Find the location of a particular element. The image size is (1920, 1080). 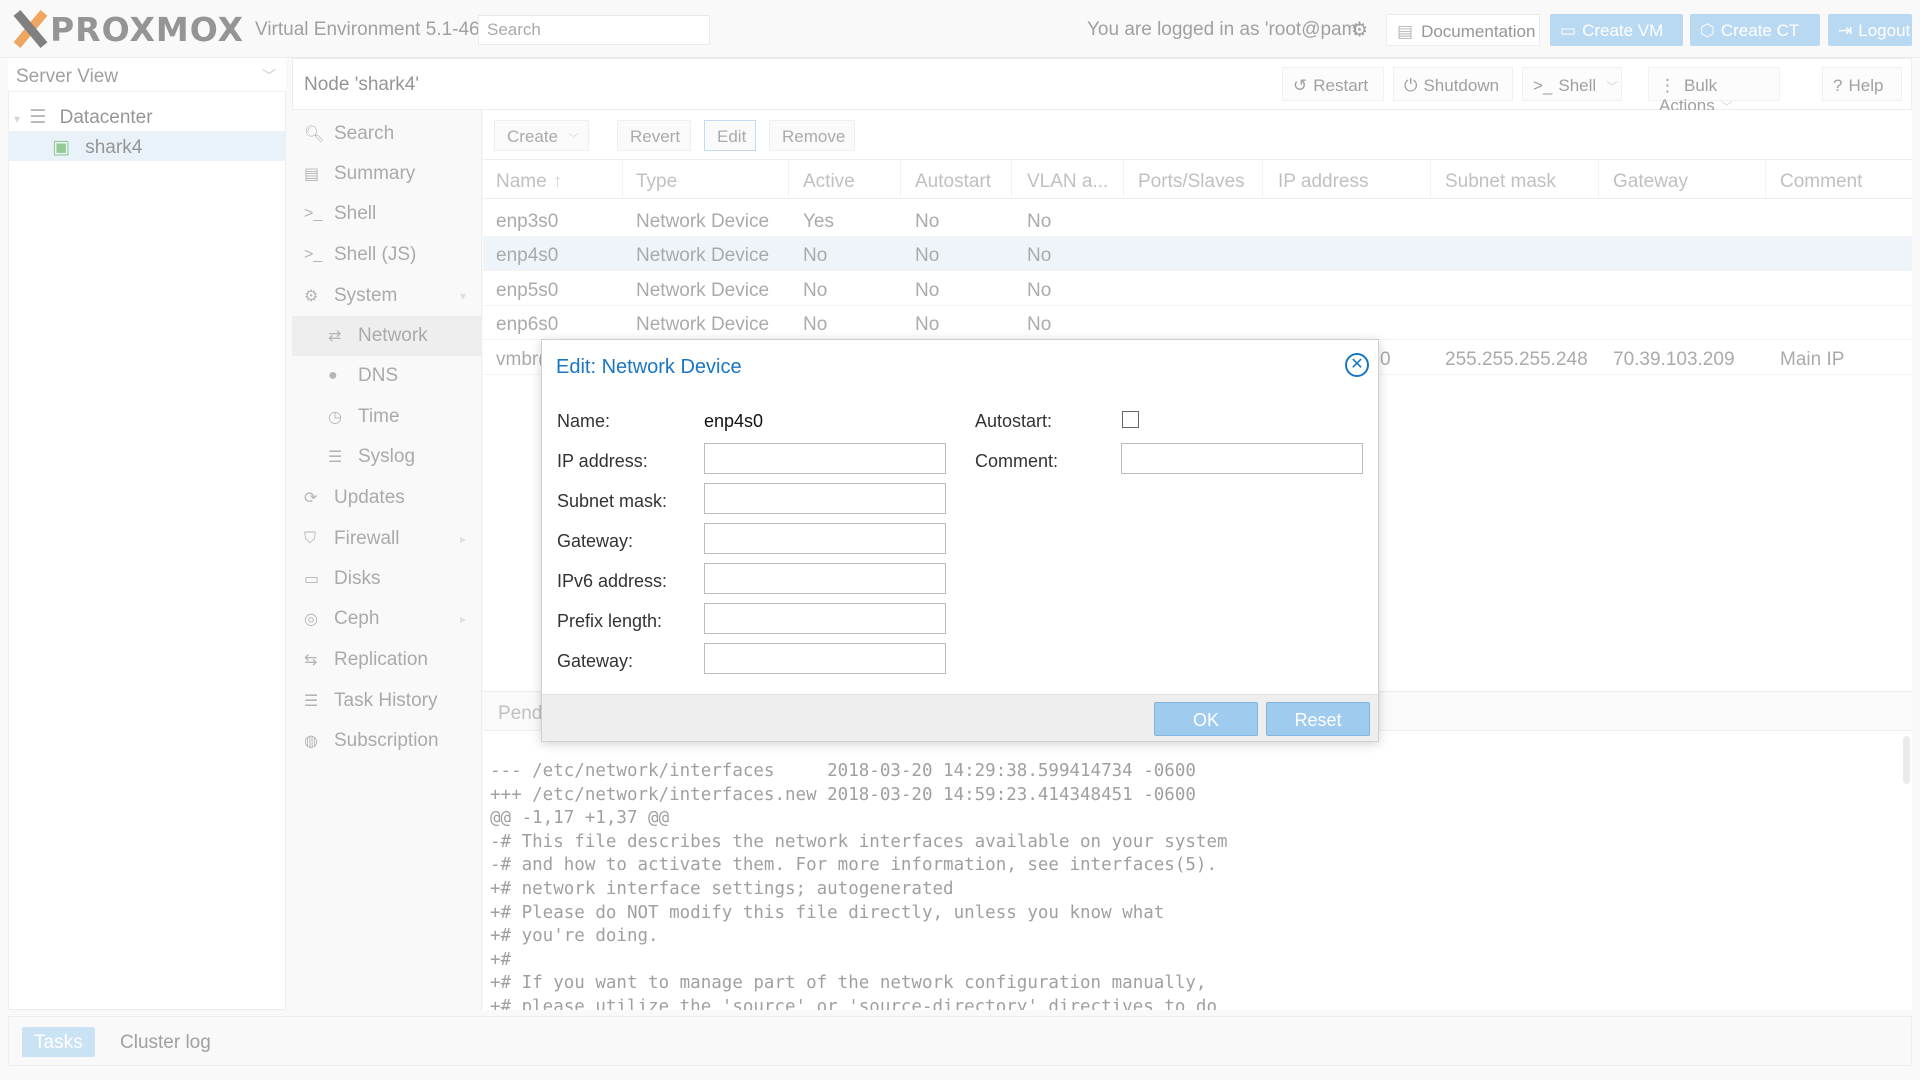

prefix-length-label: Prefix length: is located at coordinates (610, 621).